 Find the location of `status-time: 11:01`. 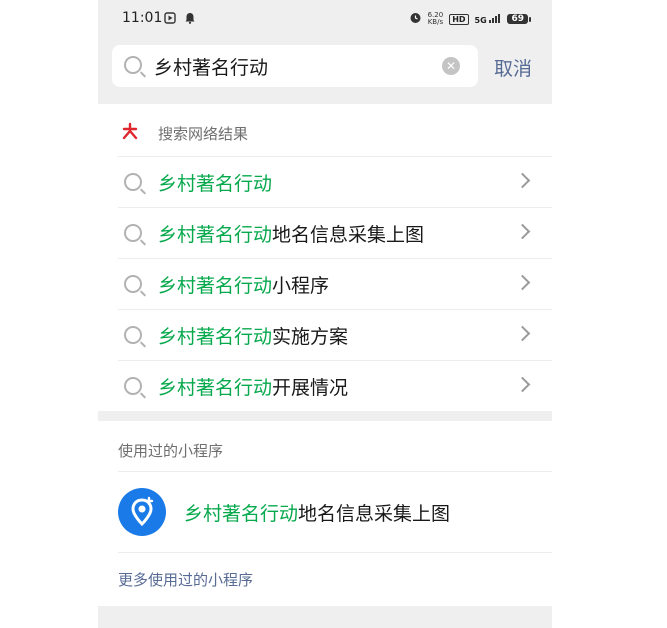

status-time: 11:01 is located at coordinates (142, 18).